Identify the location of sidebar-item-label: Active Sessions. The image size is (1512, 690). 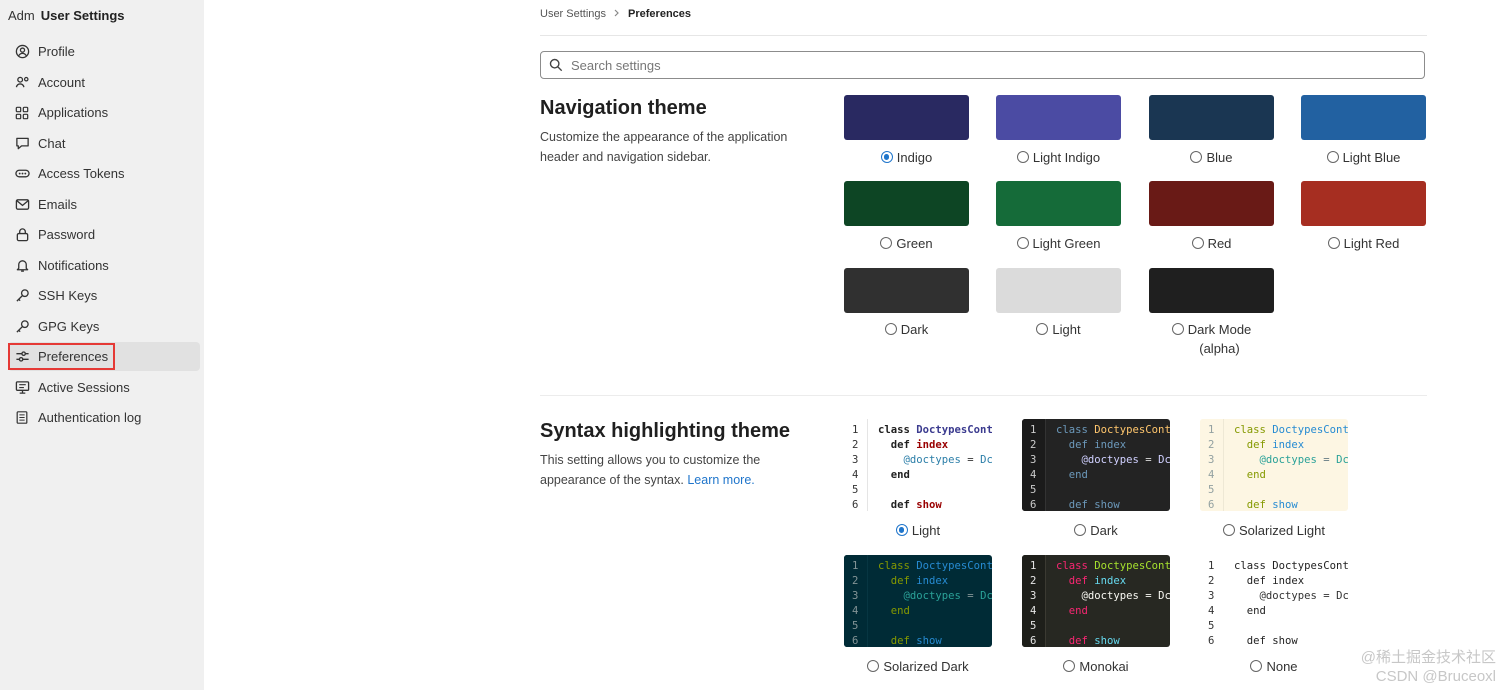
(84, 387).